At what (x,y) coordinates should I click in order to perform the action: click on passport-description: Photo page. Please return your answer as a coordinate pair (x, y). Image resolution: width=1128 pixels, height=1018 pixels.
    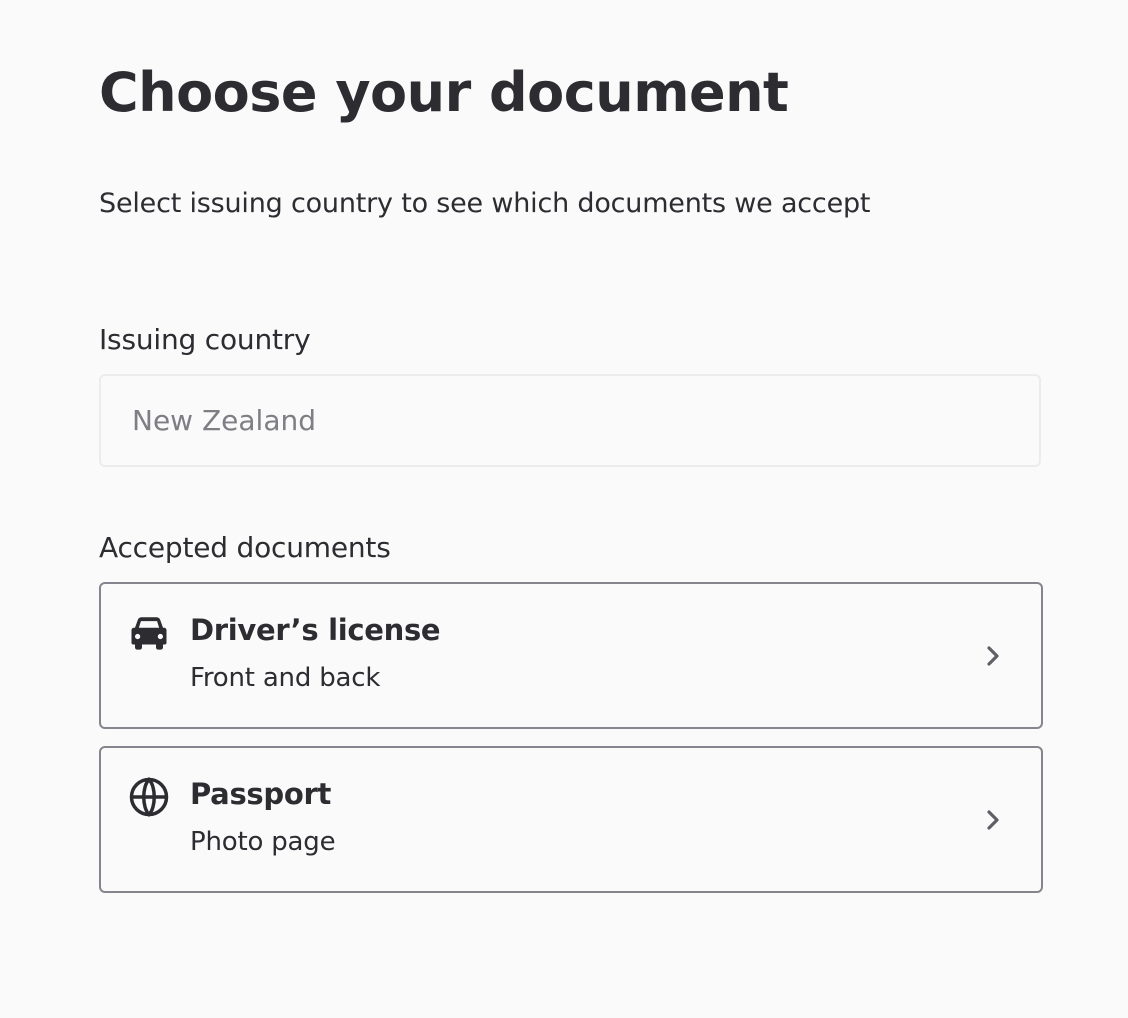
    Looking at the image, I should click on (263, 842).